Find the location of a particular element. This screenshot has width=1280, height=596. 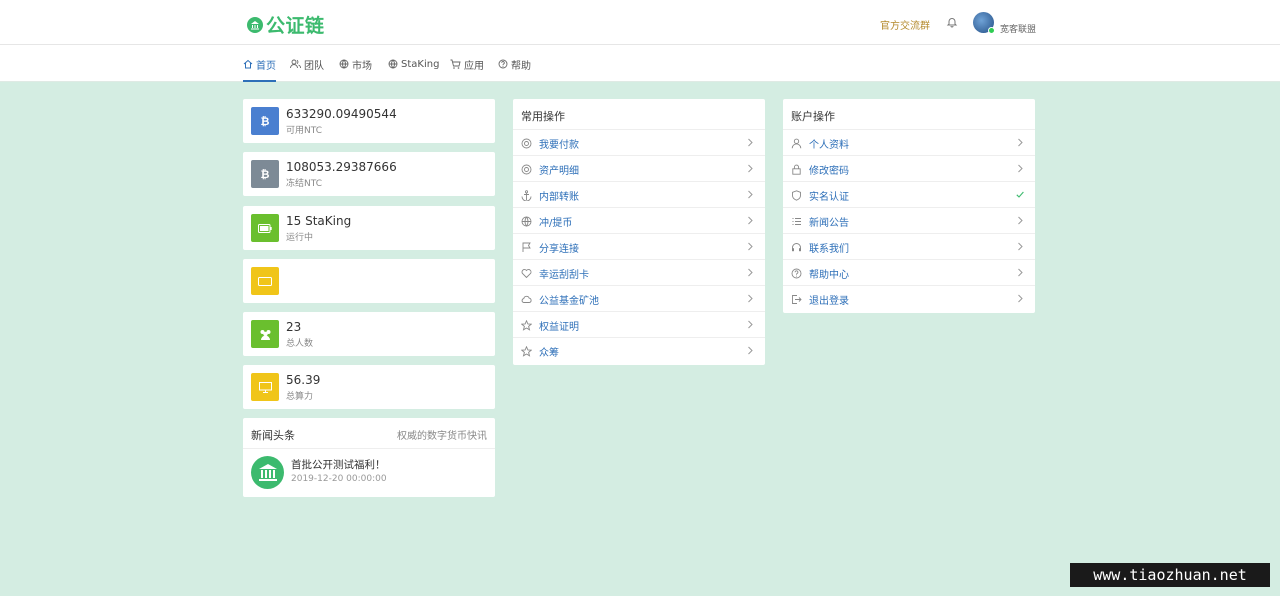

watermark: www.tiaozhuan.net is located at coordinates (1170, 575).